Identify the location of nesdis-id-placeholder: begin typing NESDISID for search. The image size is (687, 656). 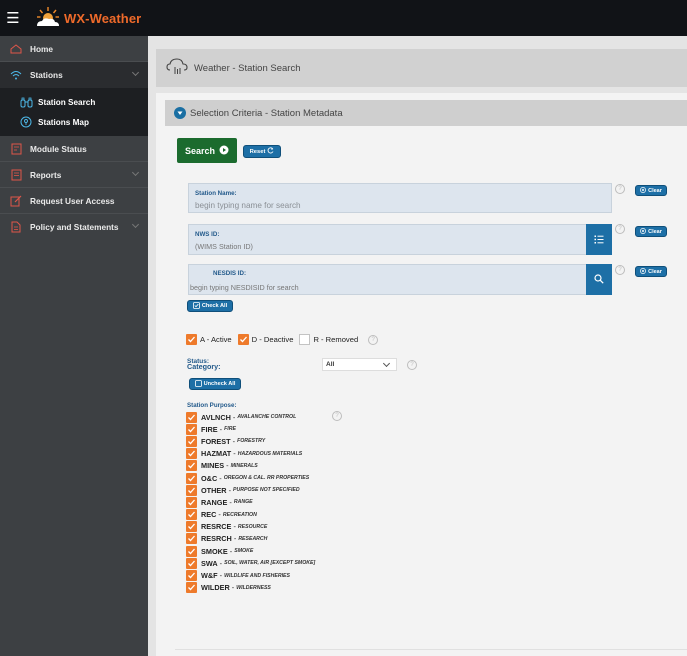
(244, 287).